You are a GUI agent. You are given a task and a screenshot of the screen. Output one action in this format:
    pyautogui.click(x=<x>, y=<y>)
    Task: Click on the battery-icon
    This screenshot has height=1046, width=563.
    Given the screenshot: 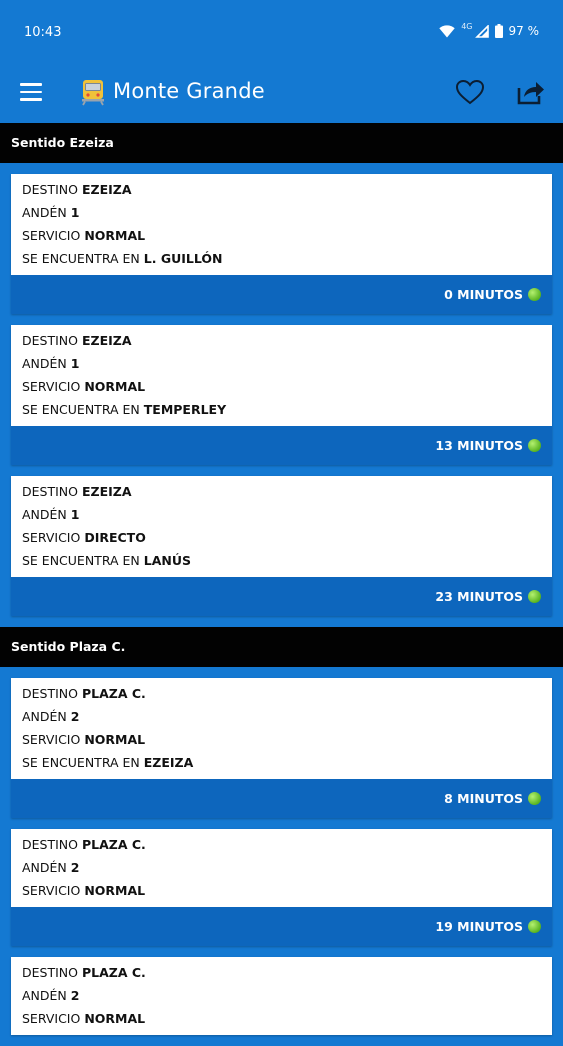 What is the action you would take?
    pyautogui.click(x=498, y=31)
    